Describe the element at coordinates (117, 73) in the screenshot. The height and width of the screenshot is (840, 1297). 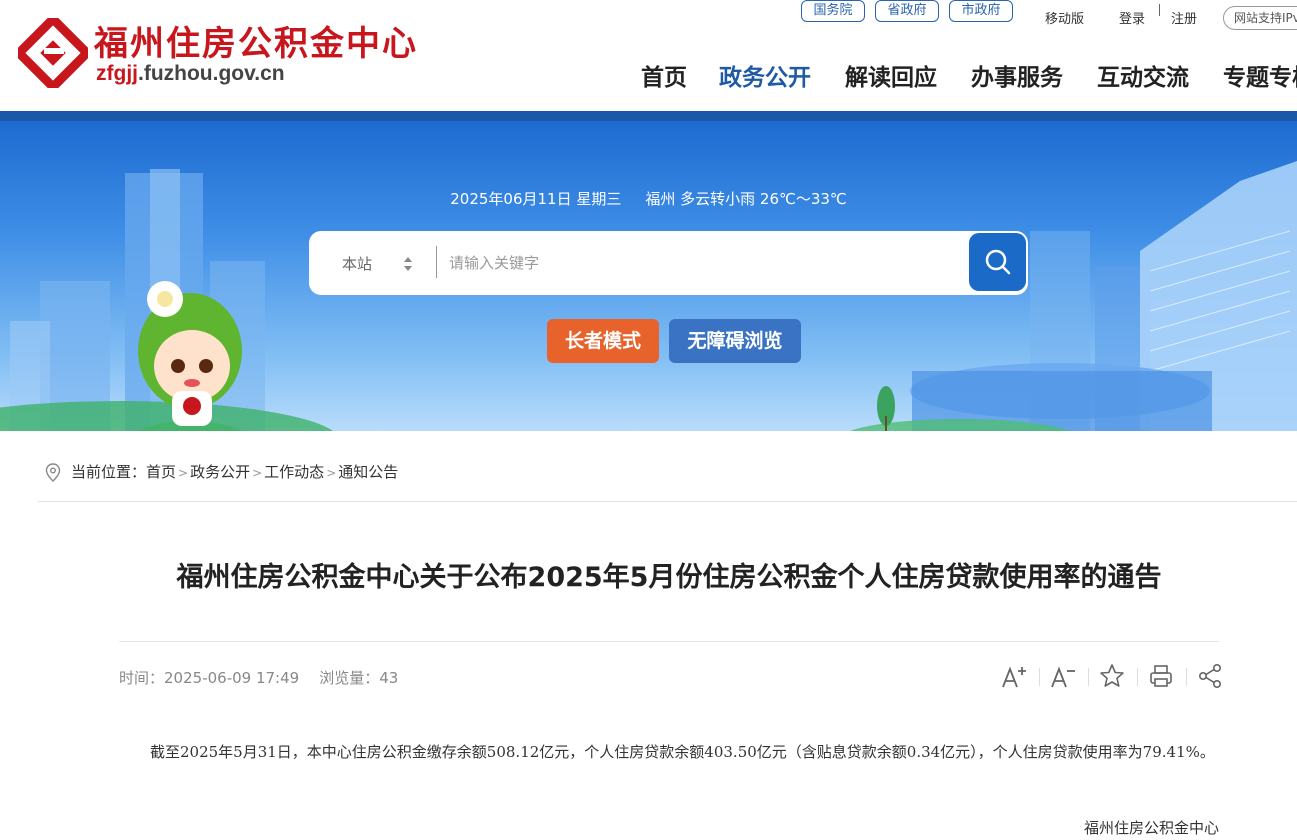
I see `logo-domain-prefix: zfgjj` at that location.